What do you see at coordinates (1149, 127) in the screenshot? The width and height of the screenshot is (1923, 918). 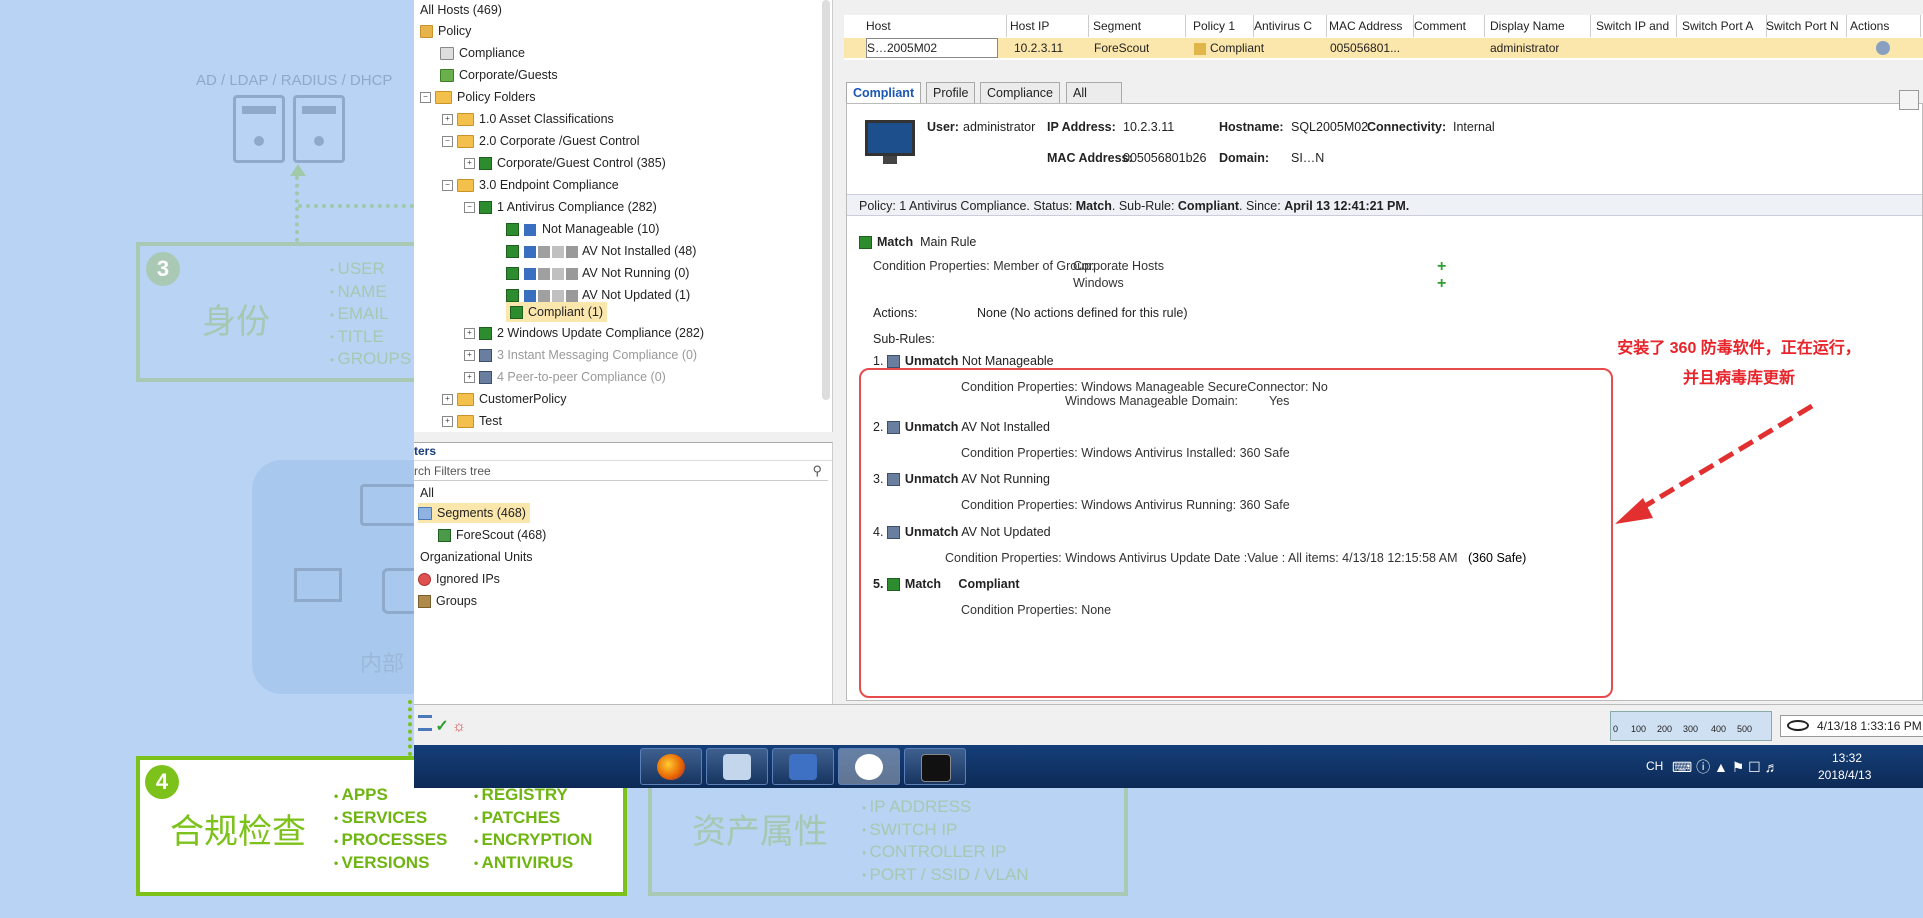 I see `ip-value: 10.2.3.11` at bounding box center [1149, 127].